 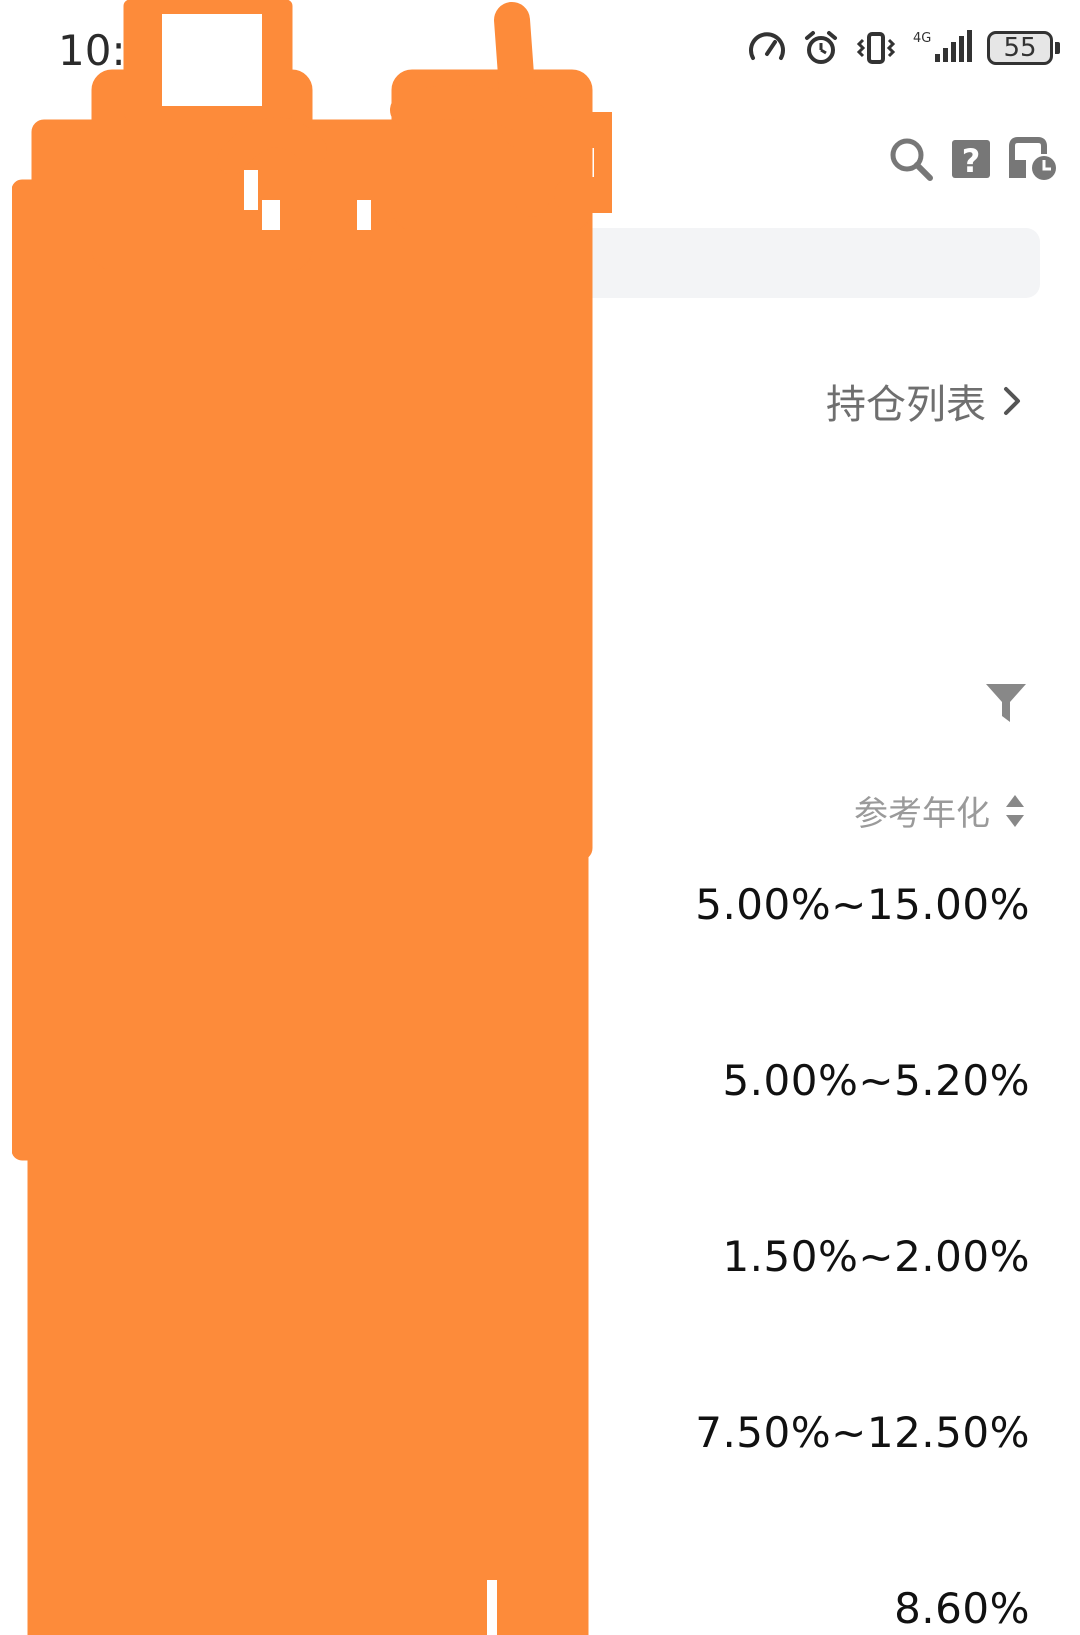 I want to click on filter-icon, so click(x=1006, y=703).